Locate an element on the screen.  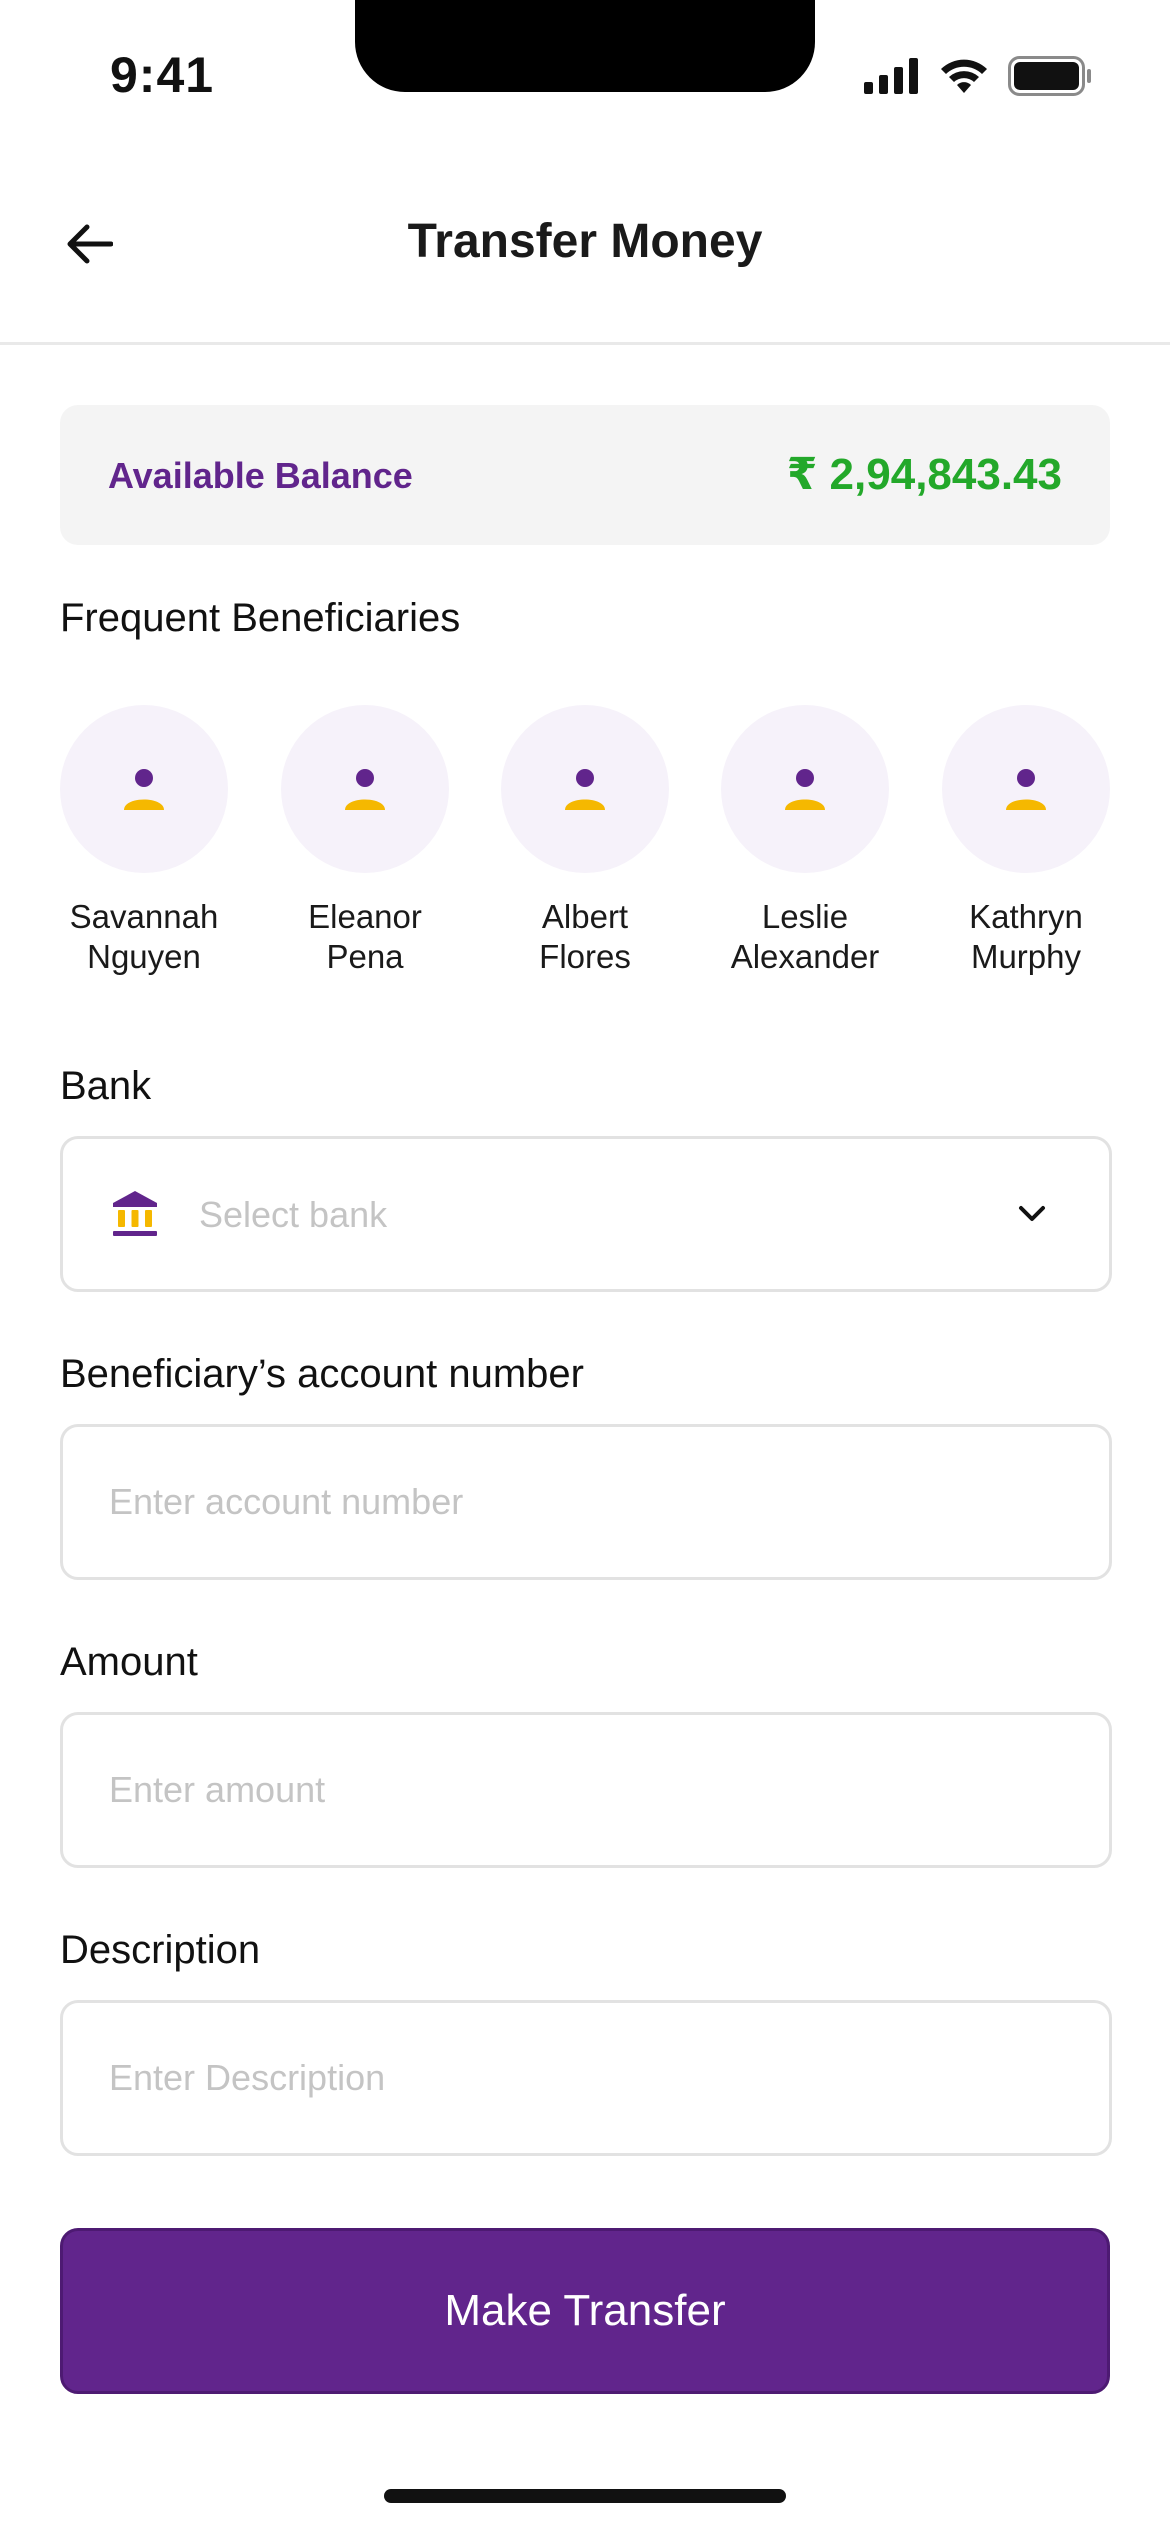
beneficiary-item: Albert Flores is located at coordinates (585, 841).